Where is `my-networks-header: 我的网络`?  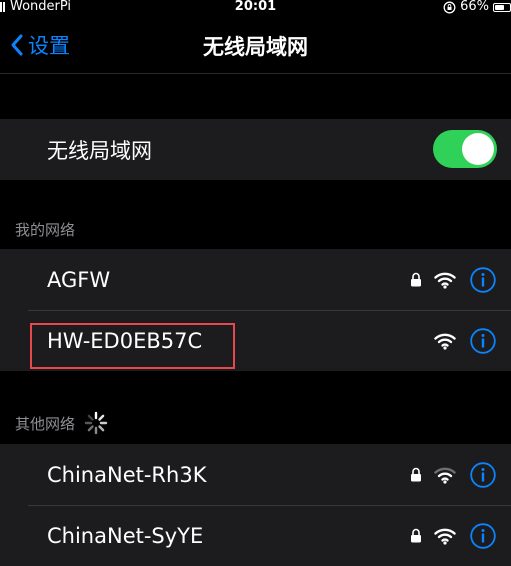
my-networks-header: 我的网络 is located at coordinates (45, 229).